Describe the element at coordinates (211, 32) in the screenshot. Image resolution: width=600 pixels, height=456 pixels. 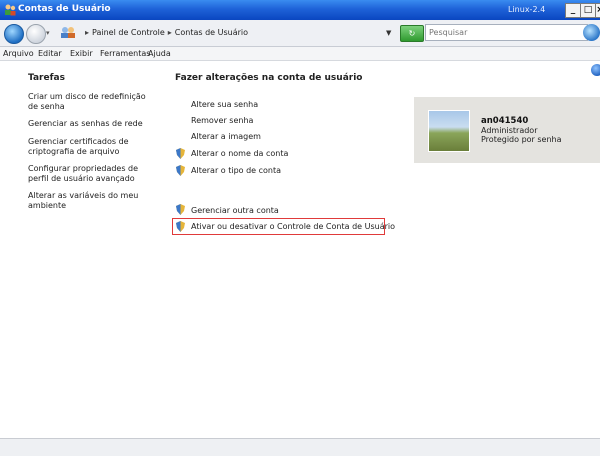
I see `breadcrumb-user-accounts: Contas de Usuário` at that location.